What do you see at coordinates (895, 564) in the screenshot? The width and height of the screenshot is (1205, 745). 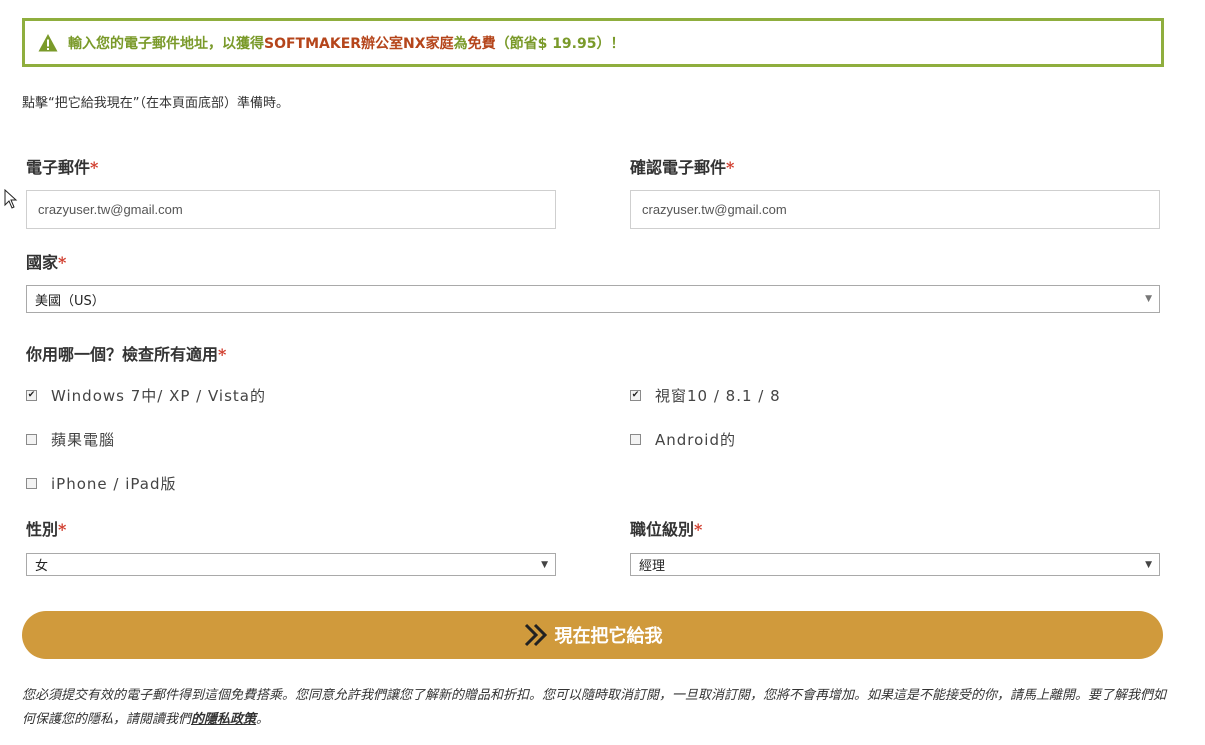 I see `job-level-select: 經理 ▼` at bounding box center [895, 564].